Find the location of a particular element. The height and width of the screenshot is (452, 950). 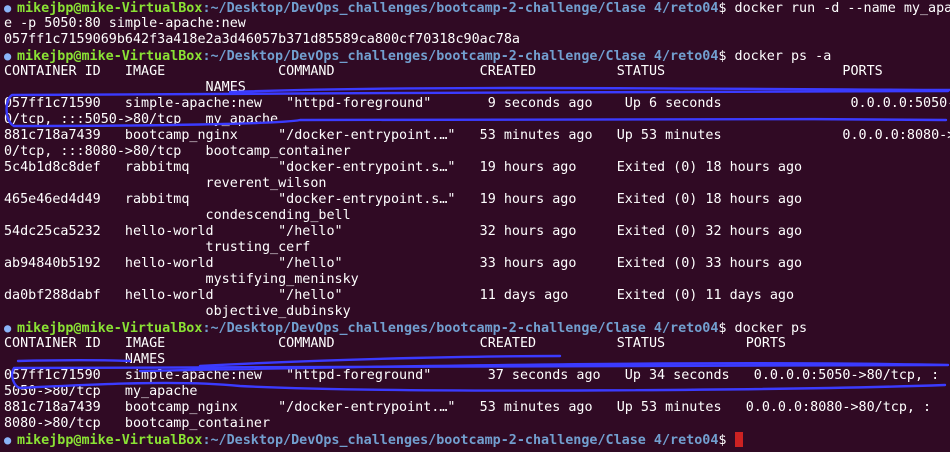

command-text: docker run -d --name my_apa is located at coordinates (842, 8).